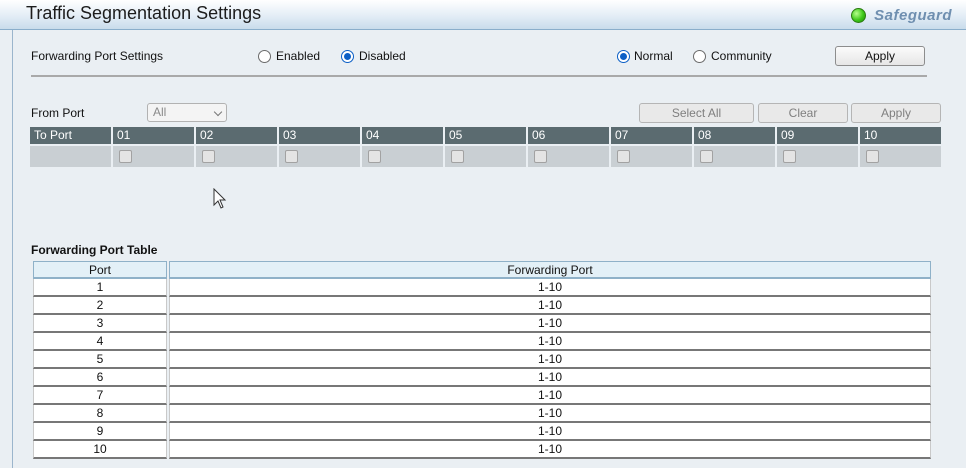 The height and width of the screenshot is (468, 966). What do you see at coordinates (347, 56) in the screenshot?
I see `disabled-radio` at bounding box center [347, 56].